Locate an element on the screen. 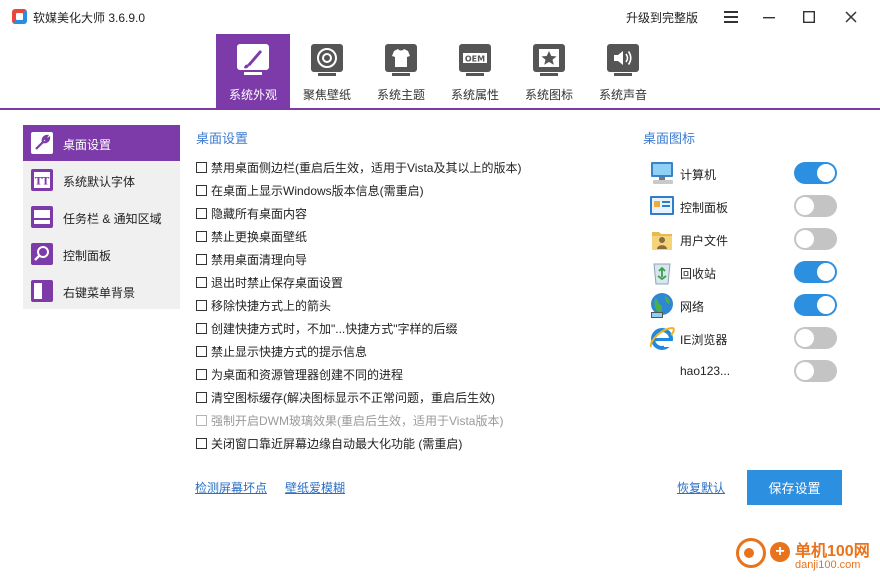 This screenshot has height=579, width=880. sidebar-item-label: 桌面设置 is located at coordinates (87, 145).